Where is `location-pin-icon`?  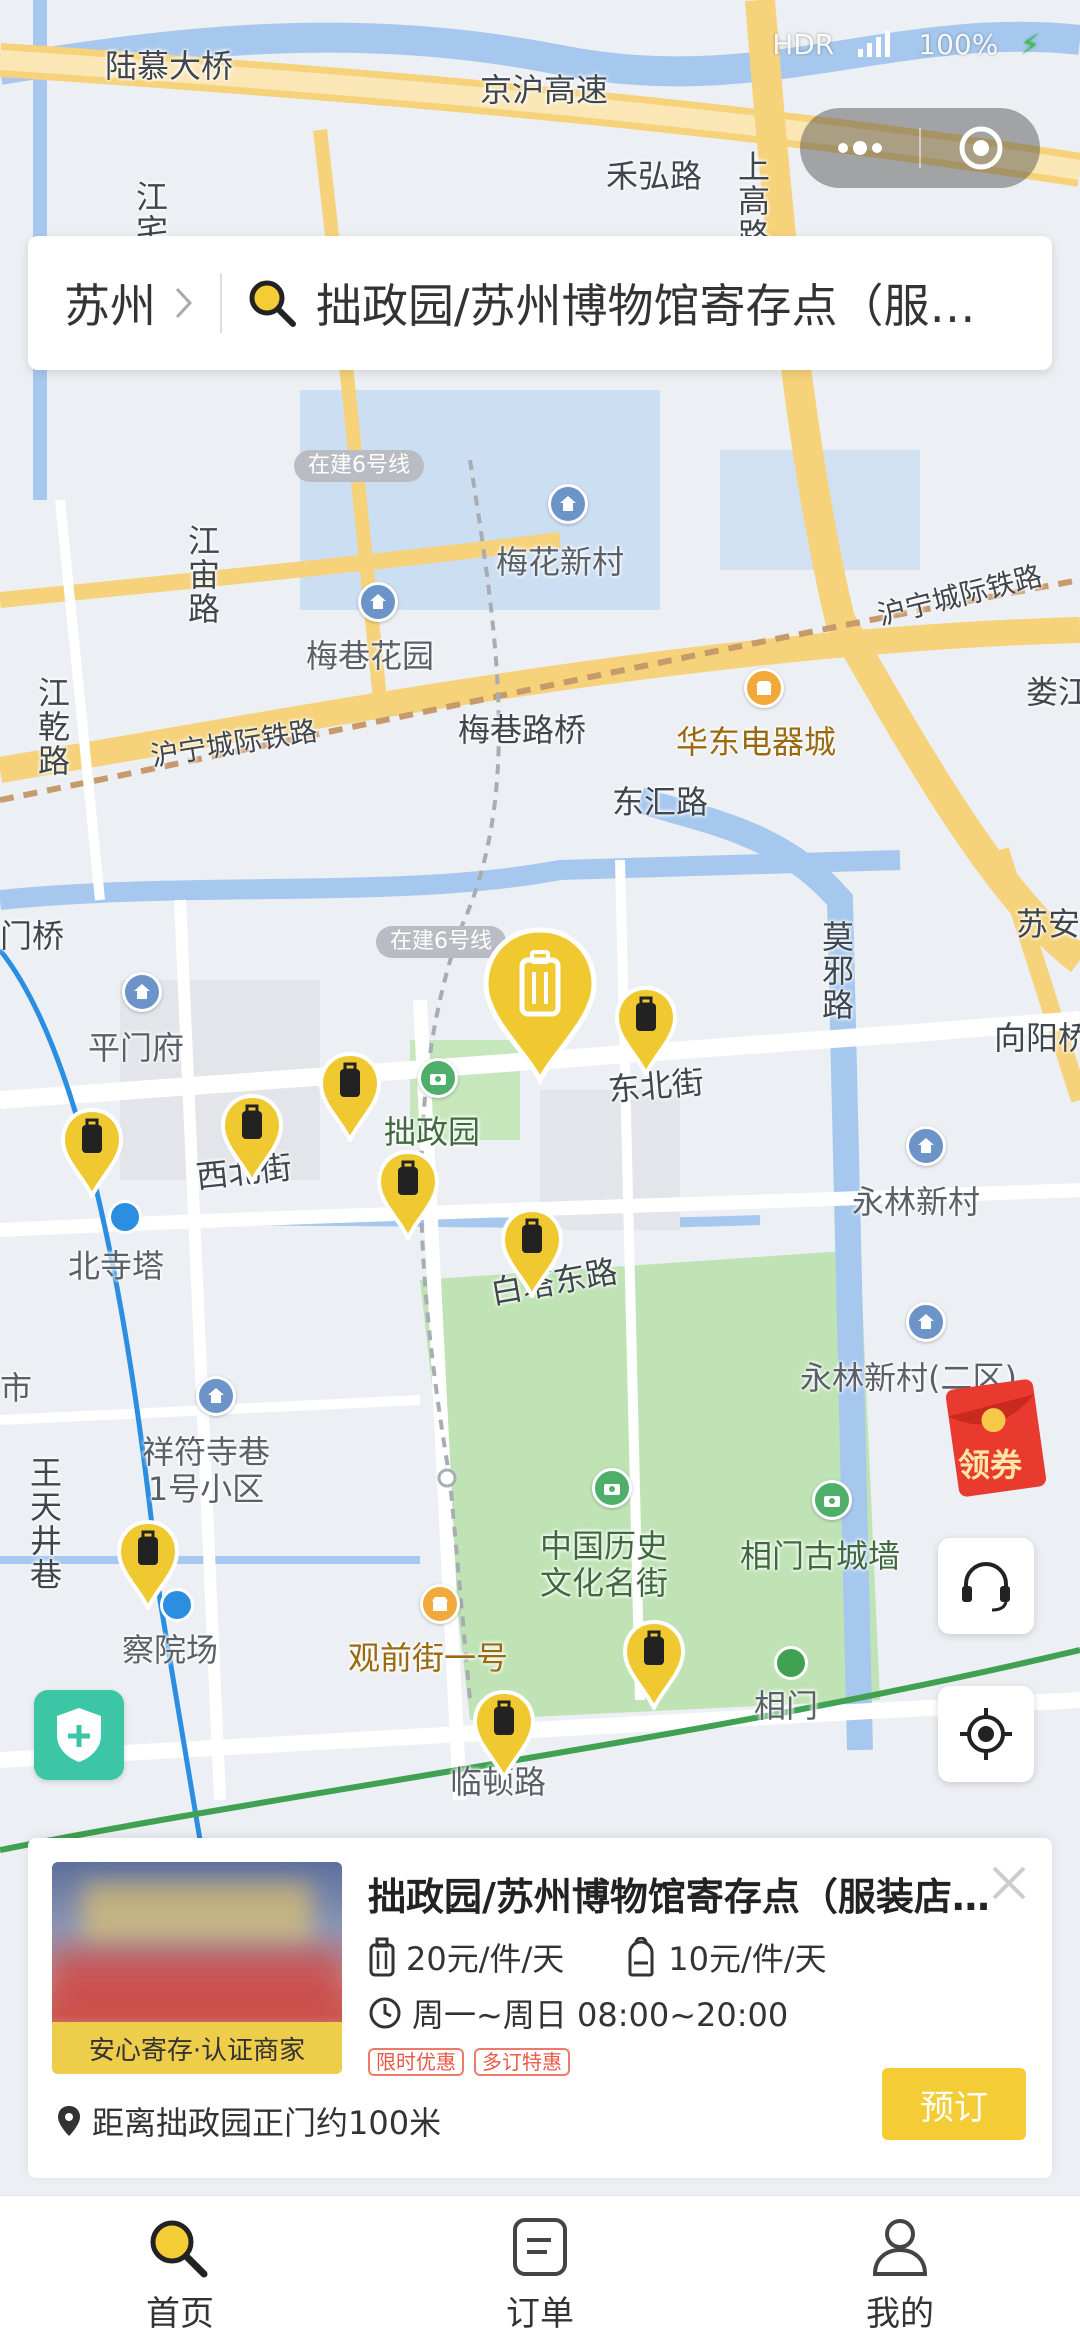
location-pin-icon is located at coordinates (69, 2121).